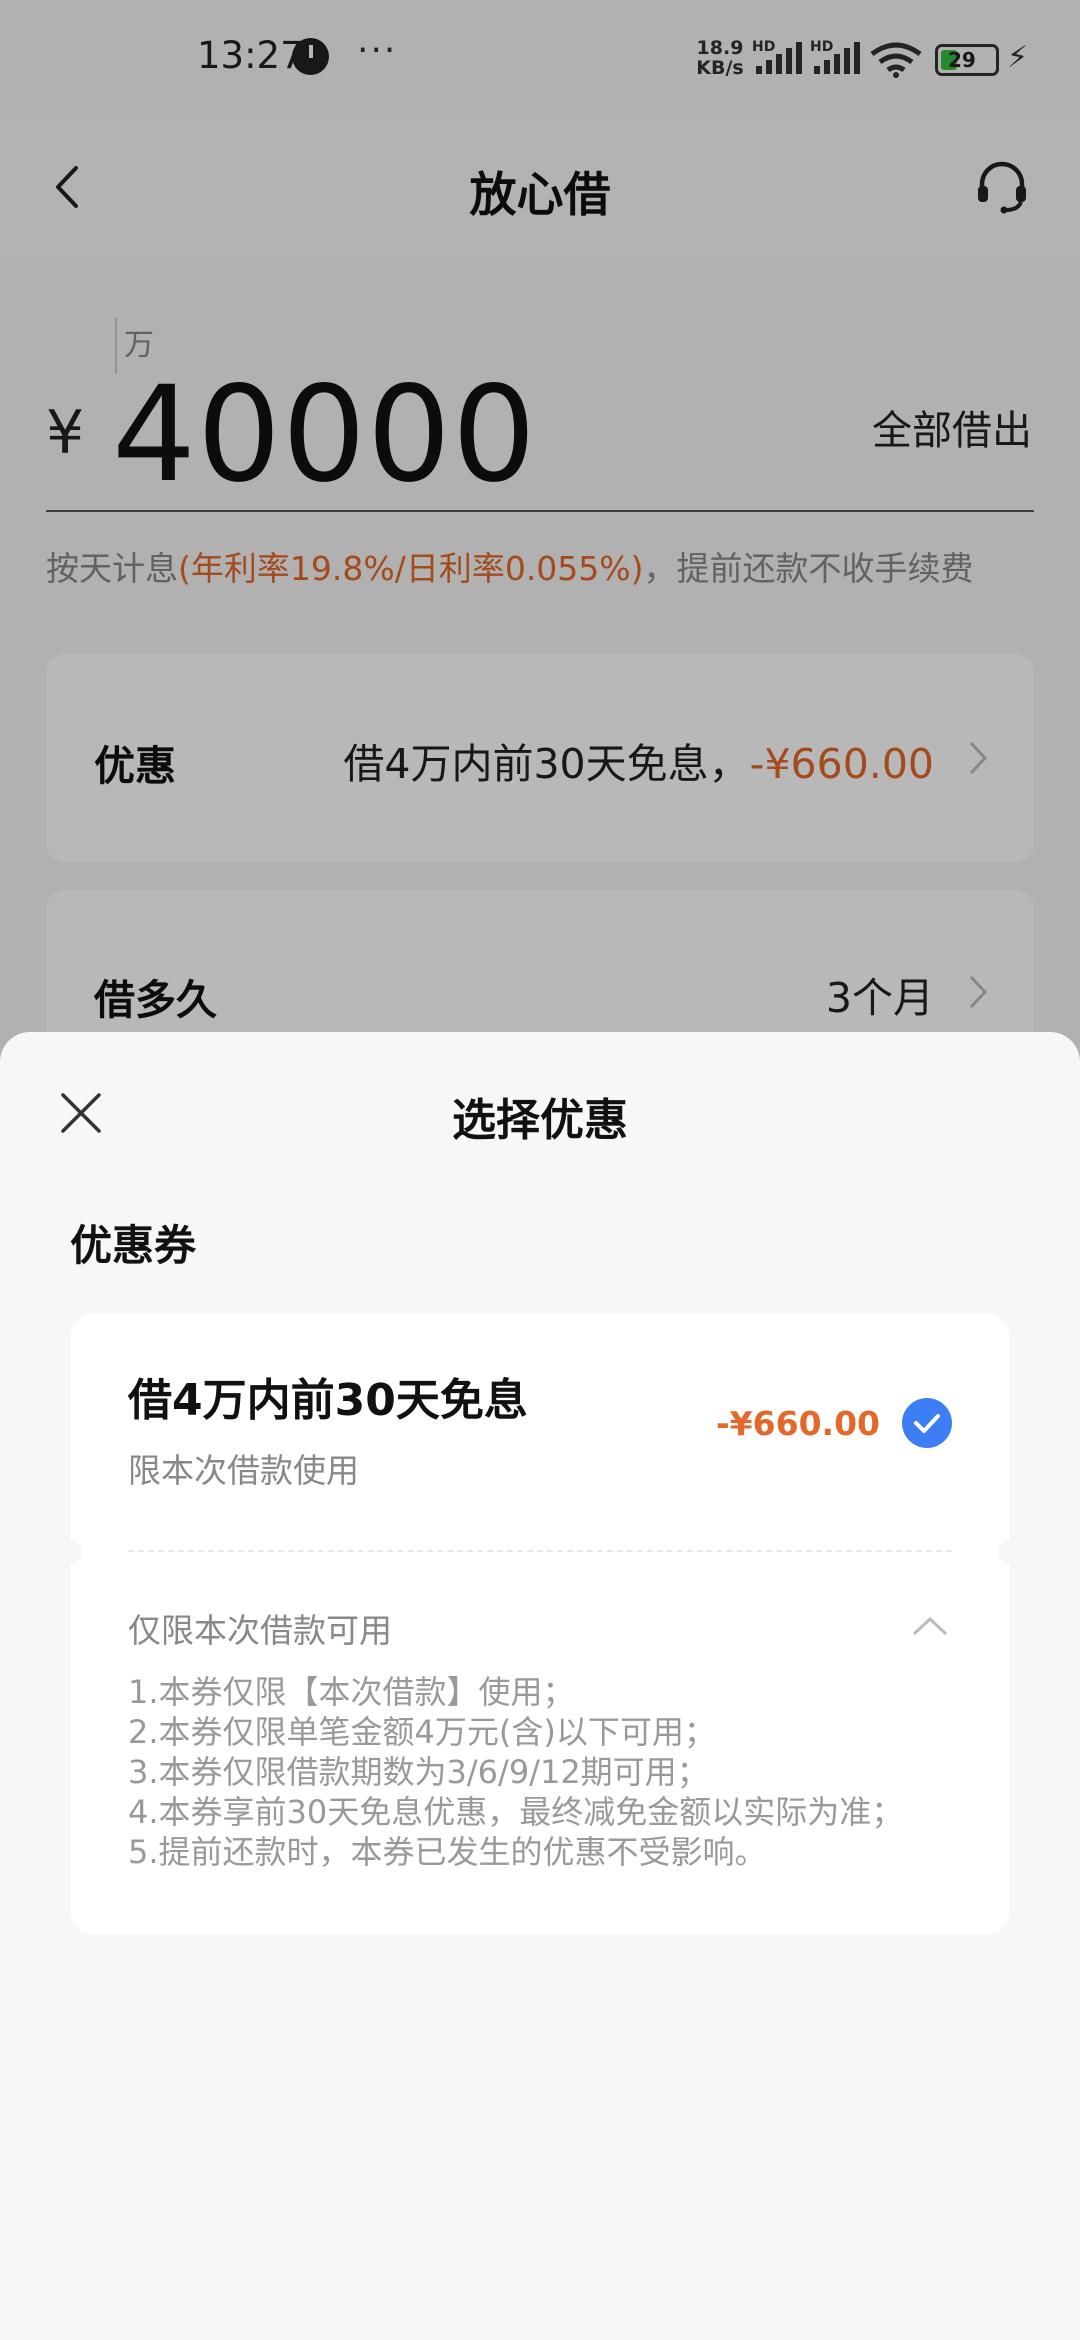  What do you see at coordinates (418, 1772) in the screenshot?
I see `rule-item: 3.本券仅限借款期数为3/6/9/12期可用；` at bounding box center [418, 1772].